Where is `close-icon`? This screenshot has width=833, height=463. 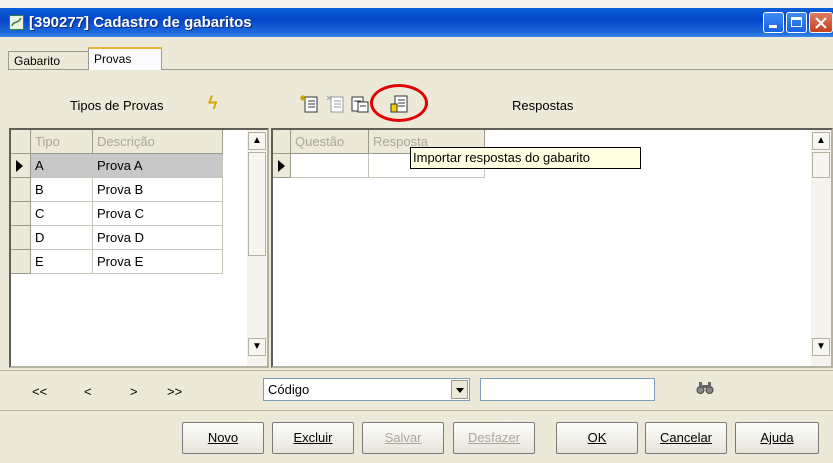
close-icon is located at coordinates (821, 23).